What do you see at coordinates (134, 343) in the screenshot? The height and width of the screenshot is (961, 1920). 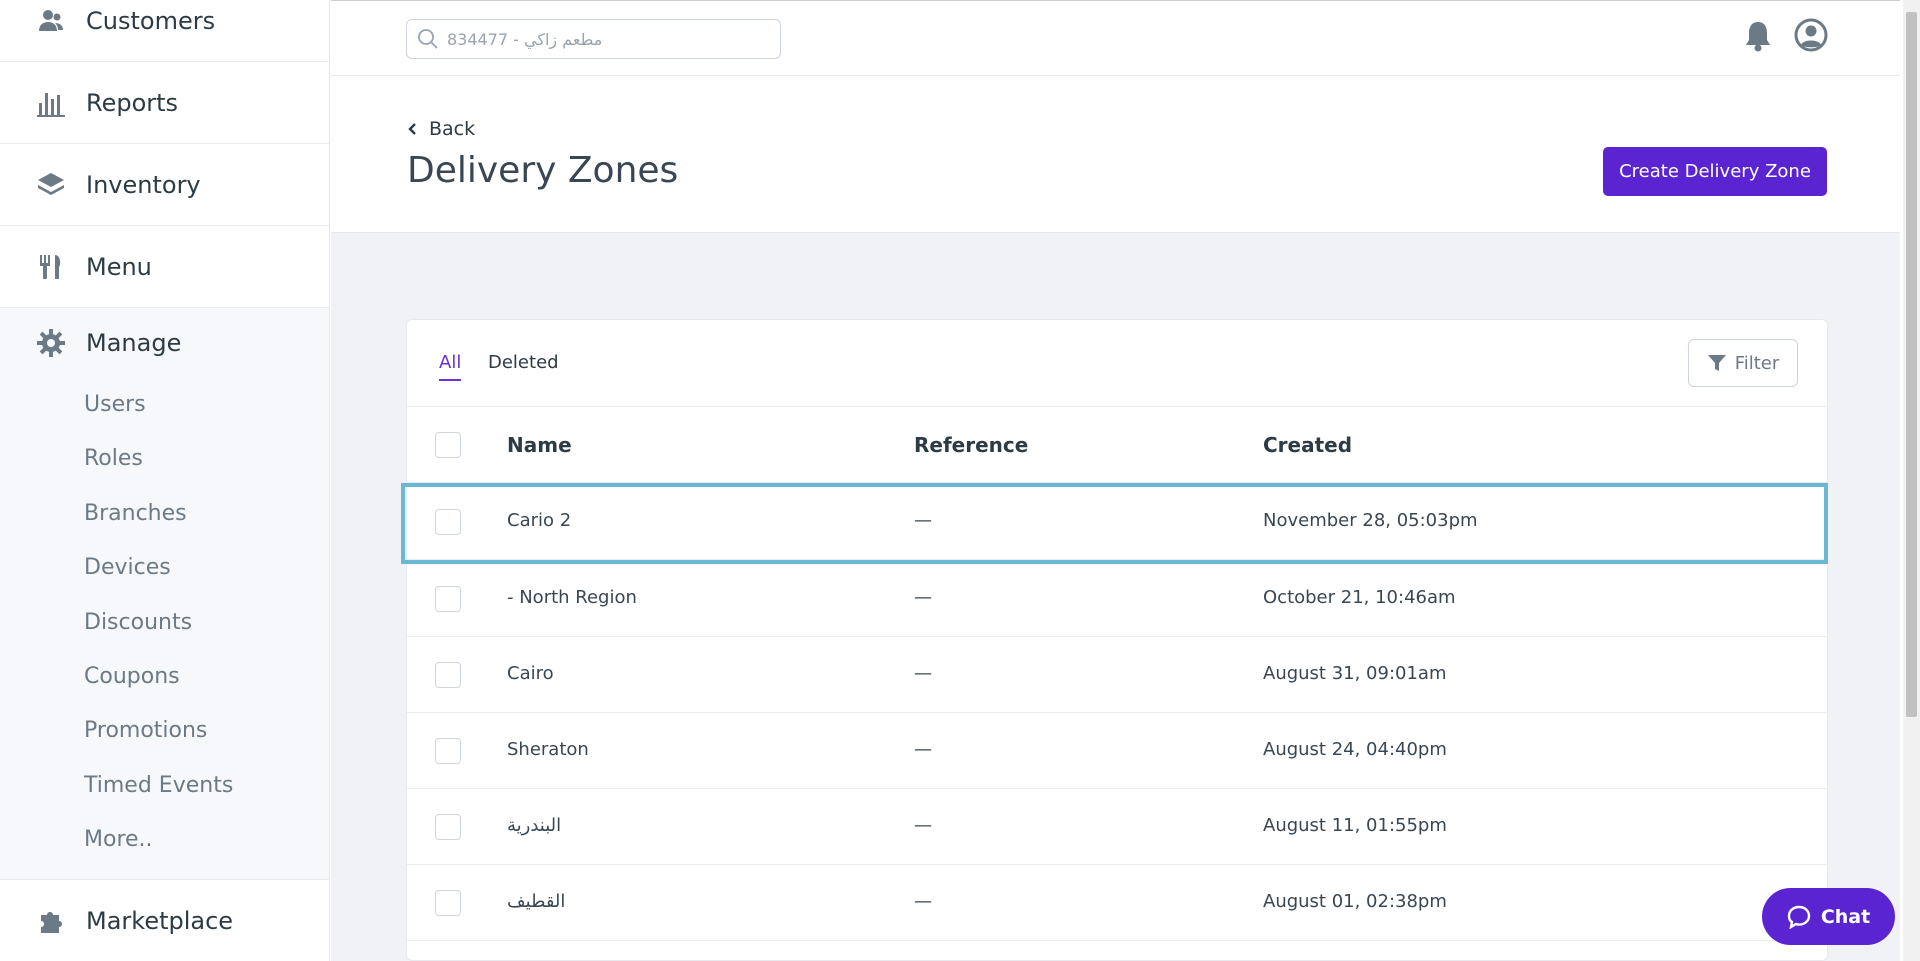 I see `sidebar-item-label: Manage` at bounding box center [134, 343].